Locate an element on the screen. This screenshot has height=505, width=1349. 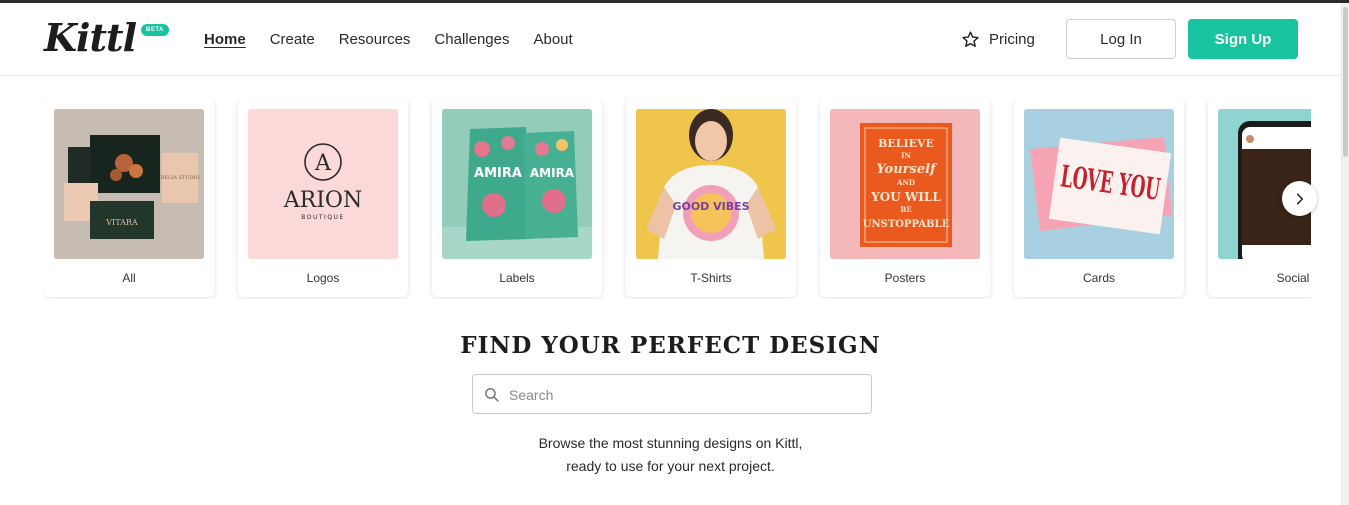
svg-text: DELIA STUDIO is located at coordinates (179, 178).